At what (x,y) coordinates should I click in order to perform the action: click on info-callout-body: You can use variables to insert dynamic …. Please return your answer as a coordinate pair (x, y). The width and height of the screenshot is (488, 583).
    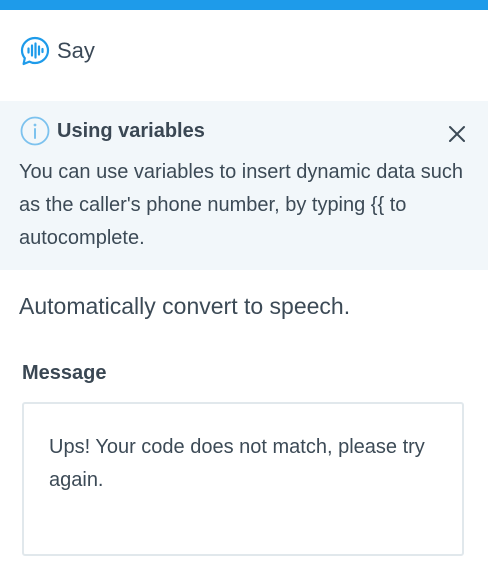
    Looking at the image, I should click on (241, 205).